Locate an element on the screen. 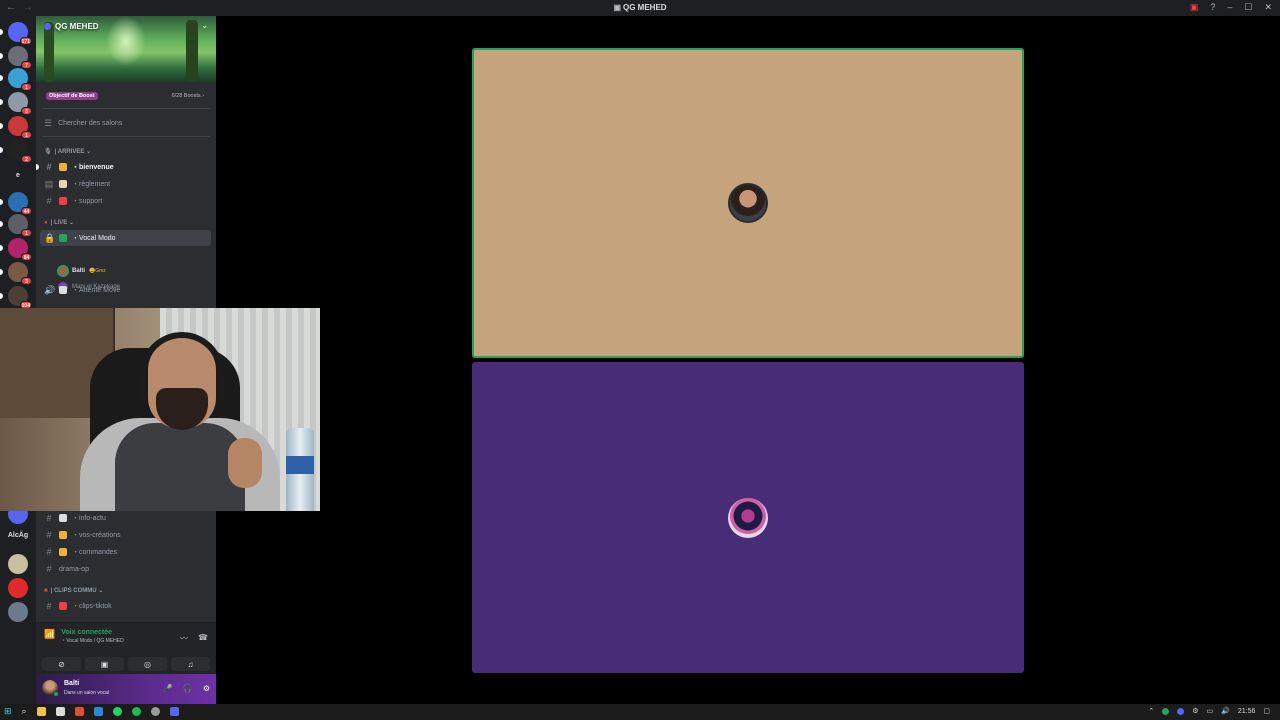 The width and height of the screenshot is (1280, 720). notification-badge: 3 is located at coordinates (26, 281).